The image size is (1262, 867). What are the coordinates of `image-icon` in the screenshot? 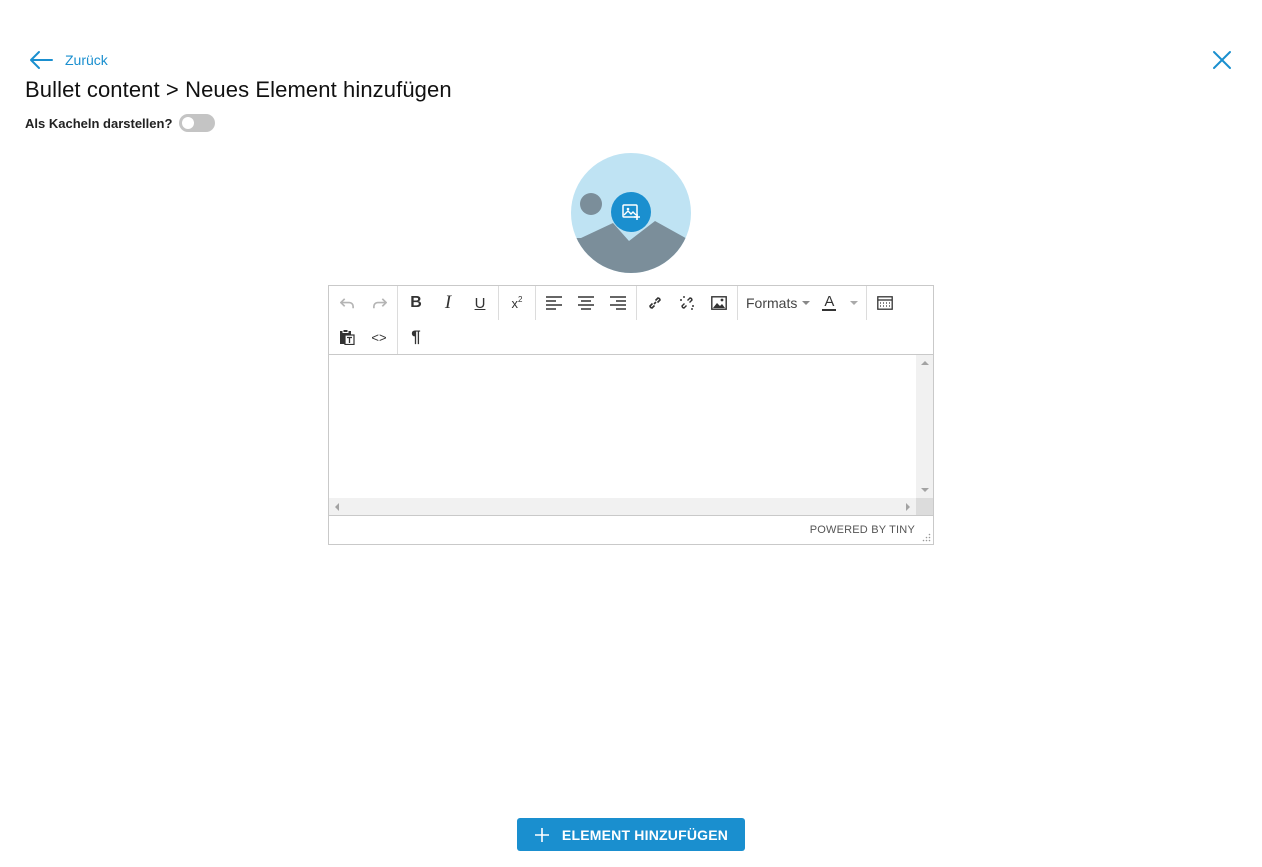 It's located at (719, 303).